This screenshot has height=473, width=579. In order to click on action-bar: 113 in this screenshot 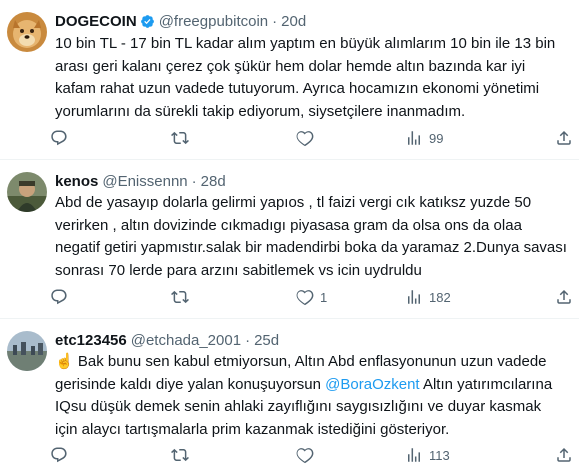, I will do `click(314, 455)`.